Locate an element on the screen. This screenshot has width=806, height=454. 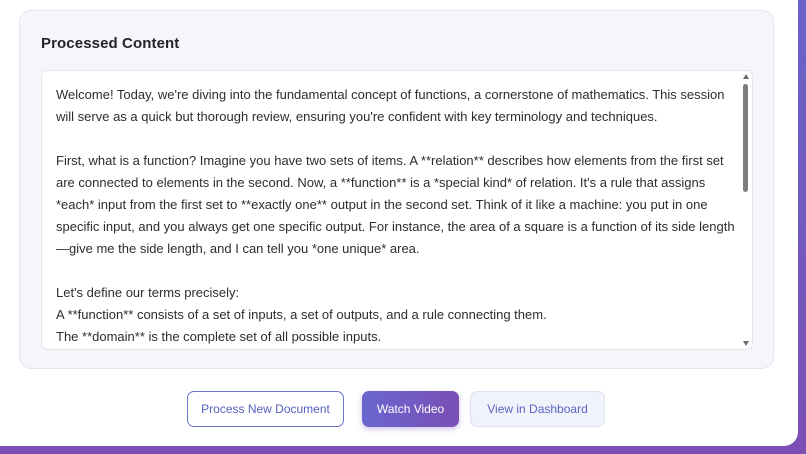
view-in-dashboard-button: View in Dashboard is located at coordinates (537, 409).